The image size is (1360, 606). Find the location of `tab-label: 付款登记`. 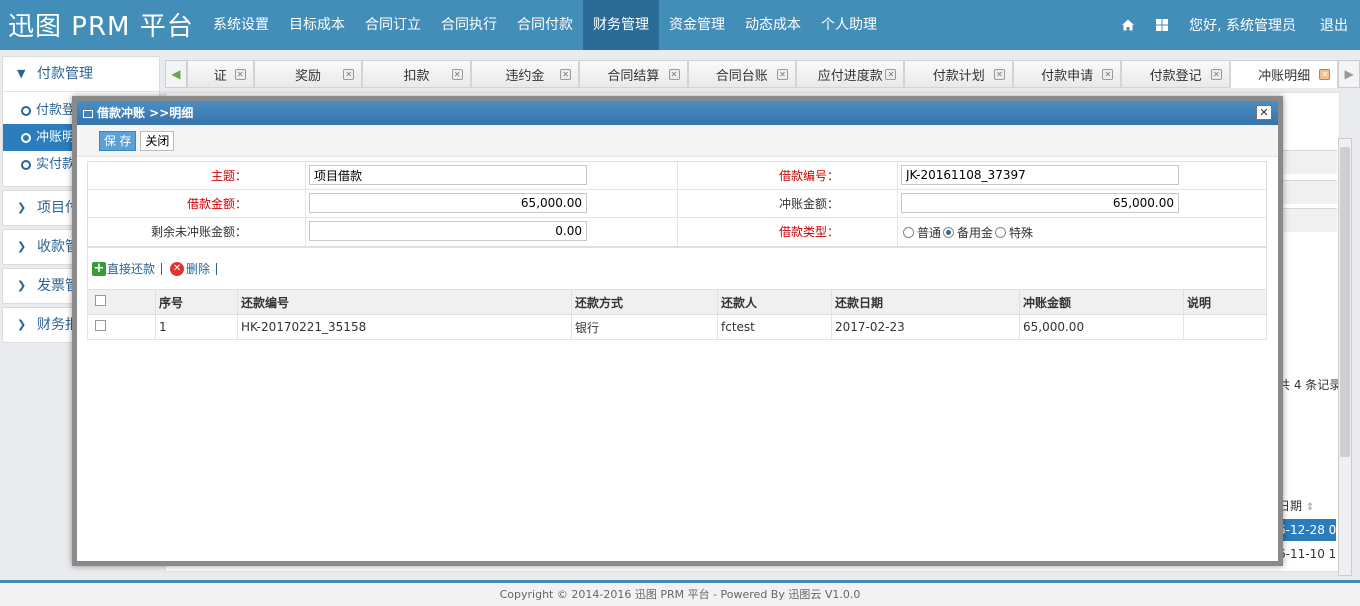

tab-label: 付款登记 is located at coordinates (1175, 76).